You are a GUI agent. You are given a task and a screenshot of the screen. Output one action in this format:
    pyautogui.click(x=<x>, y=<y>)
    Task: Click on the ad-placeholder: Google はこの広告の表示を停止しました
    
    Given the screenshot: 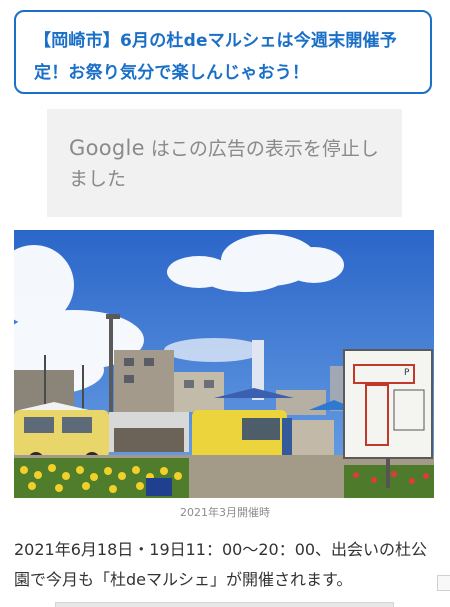 What is the action you would take?
    pyautogui.click(x=224, y=163)
    